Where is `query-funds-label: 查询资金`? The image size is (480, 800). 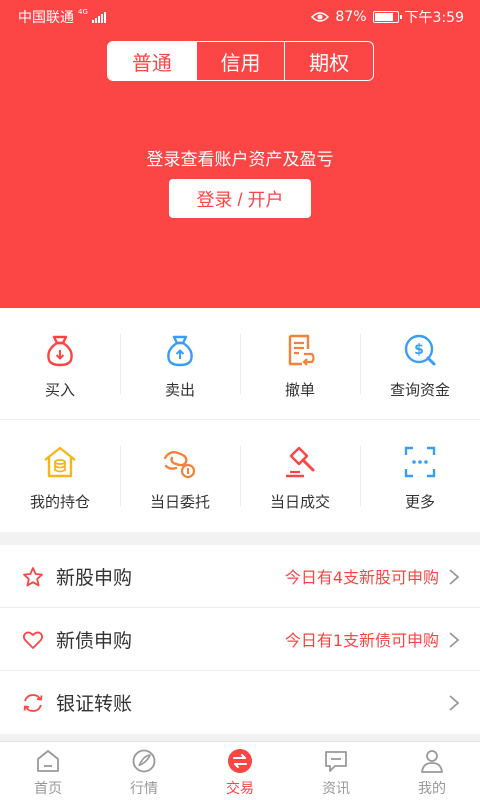 query-funds-label: 查询资金 is located at coordinates (419, 390).